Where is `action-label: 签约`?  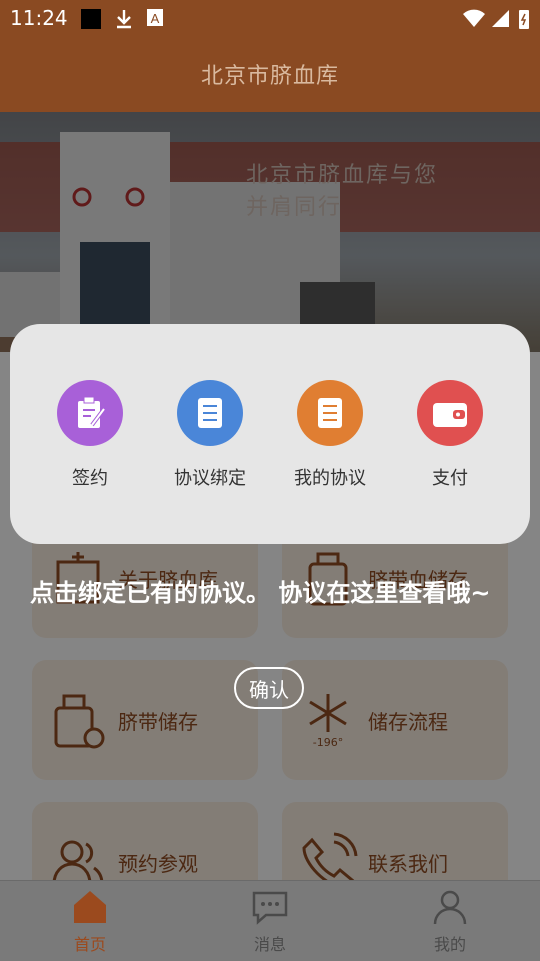 action-label: 签约 is located at coordinates (90, 478).